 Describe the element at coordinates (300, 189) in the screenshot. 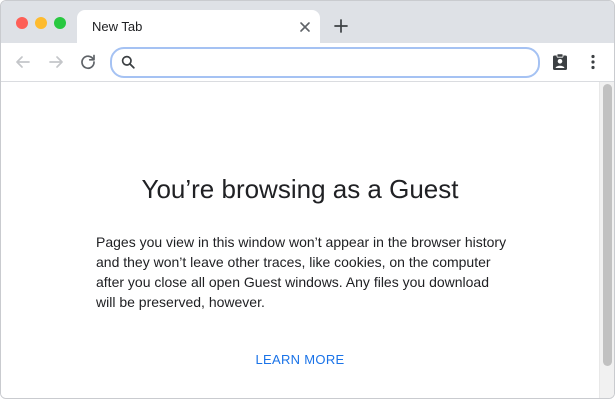

I see `page-title: You’re browsing as a Guest` at that location.